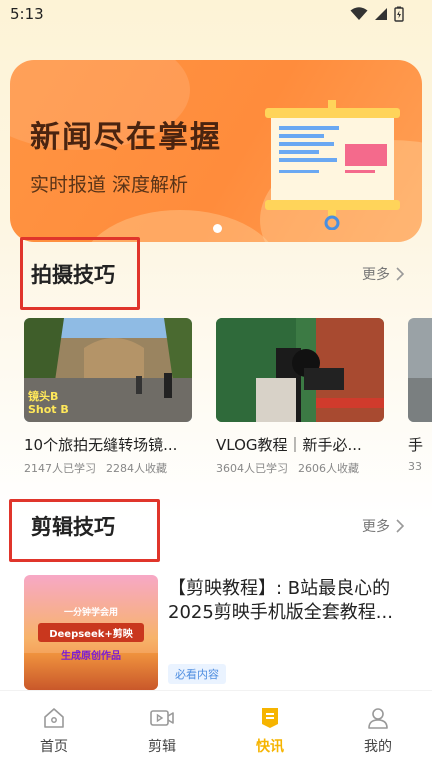  I want to click on video-icon, so click(162, 718).